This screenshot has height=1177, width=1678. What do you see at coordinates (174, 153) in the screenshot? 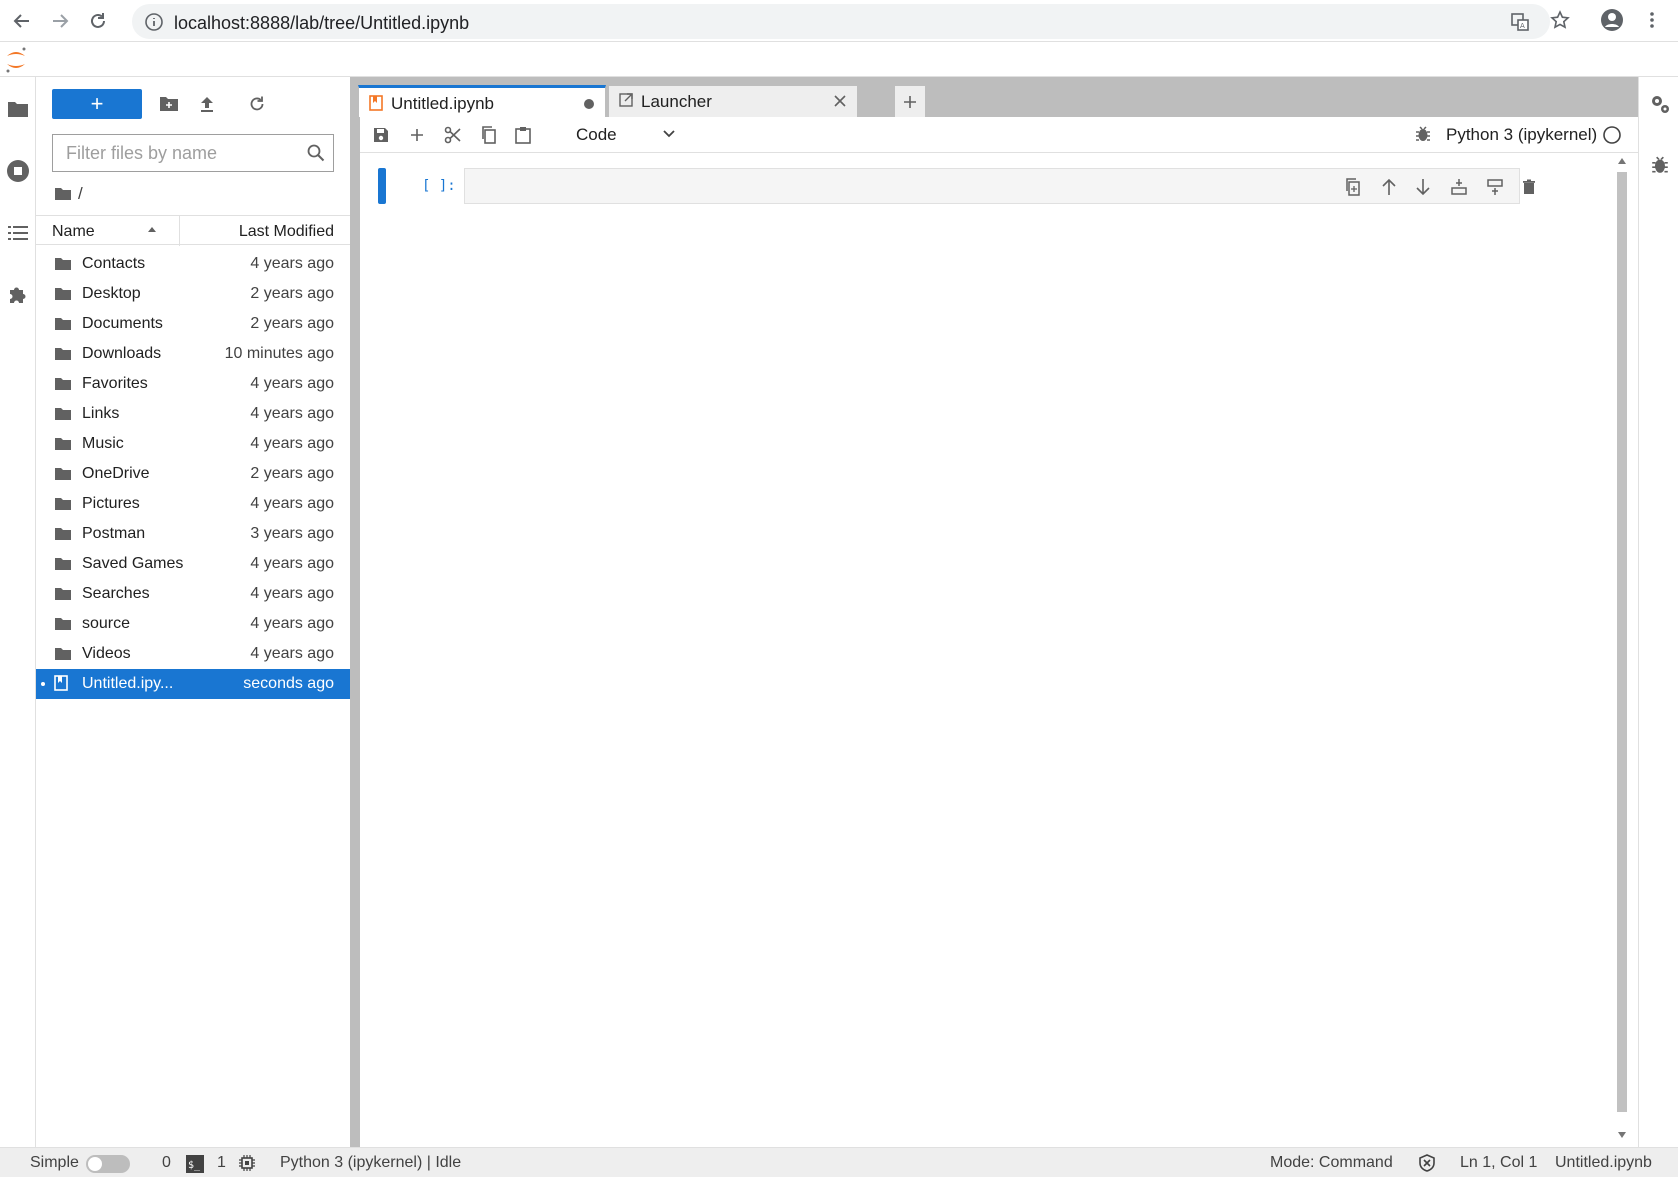
I see `filter-files-input` at bounding box center [174, 153].